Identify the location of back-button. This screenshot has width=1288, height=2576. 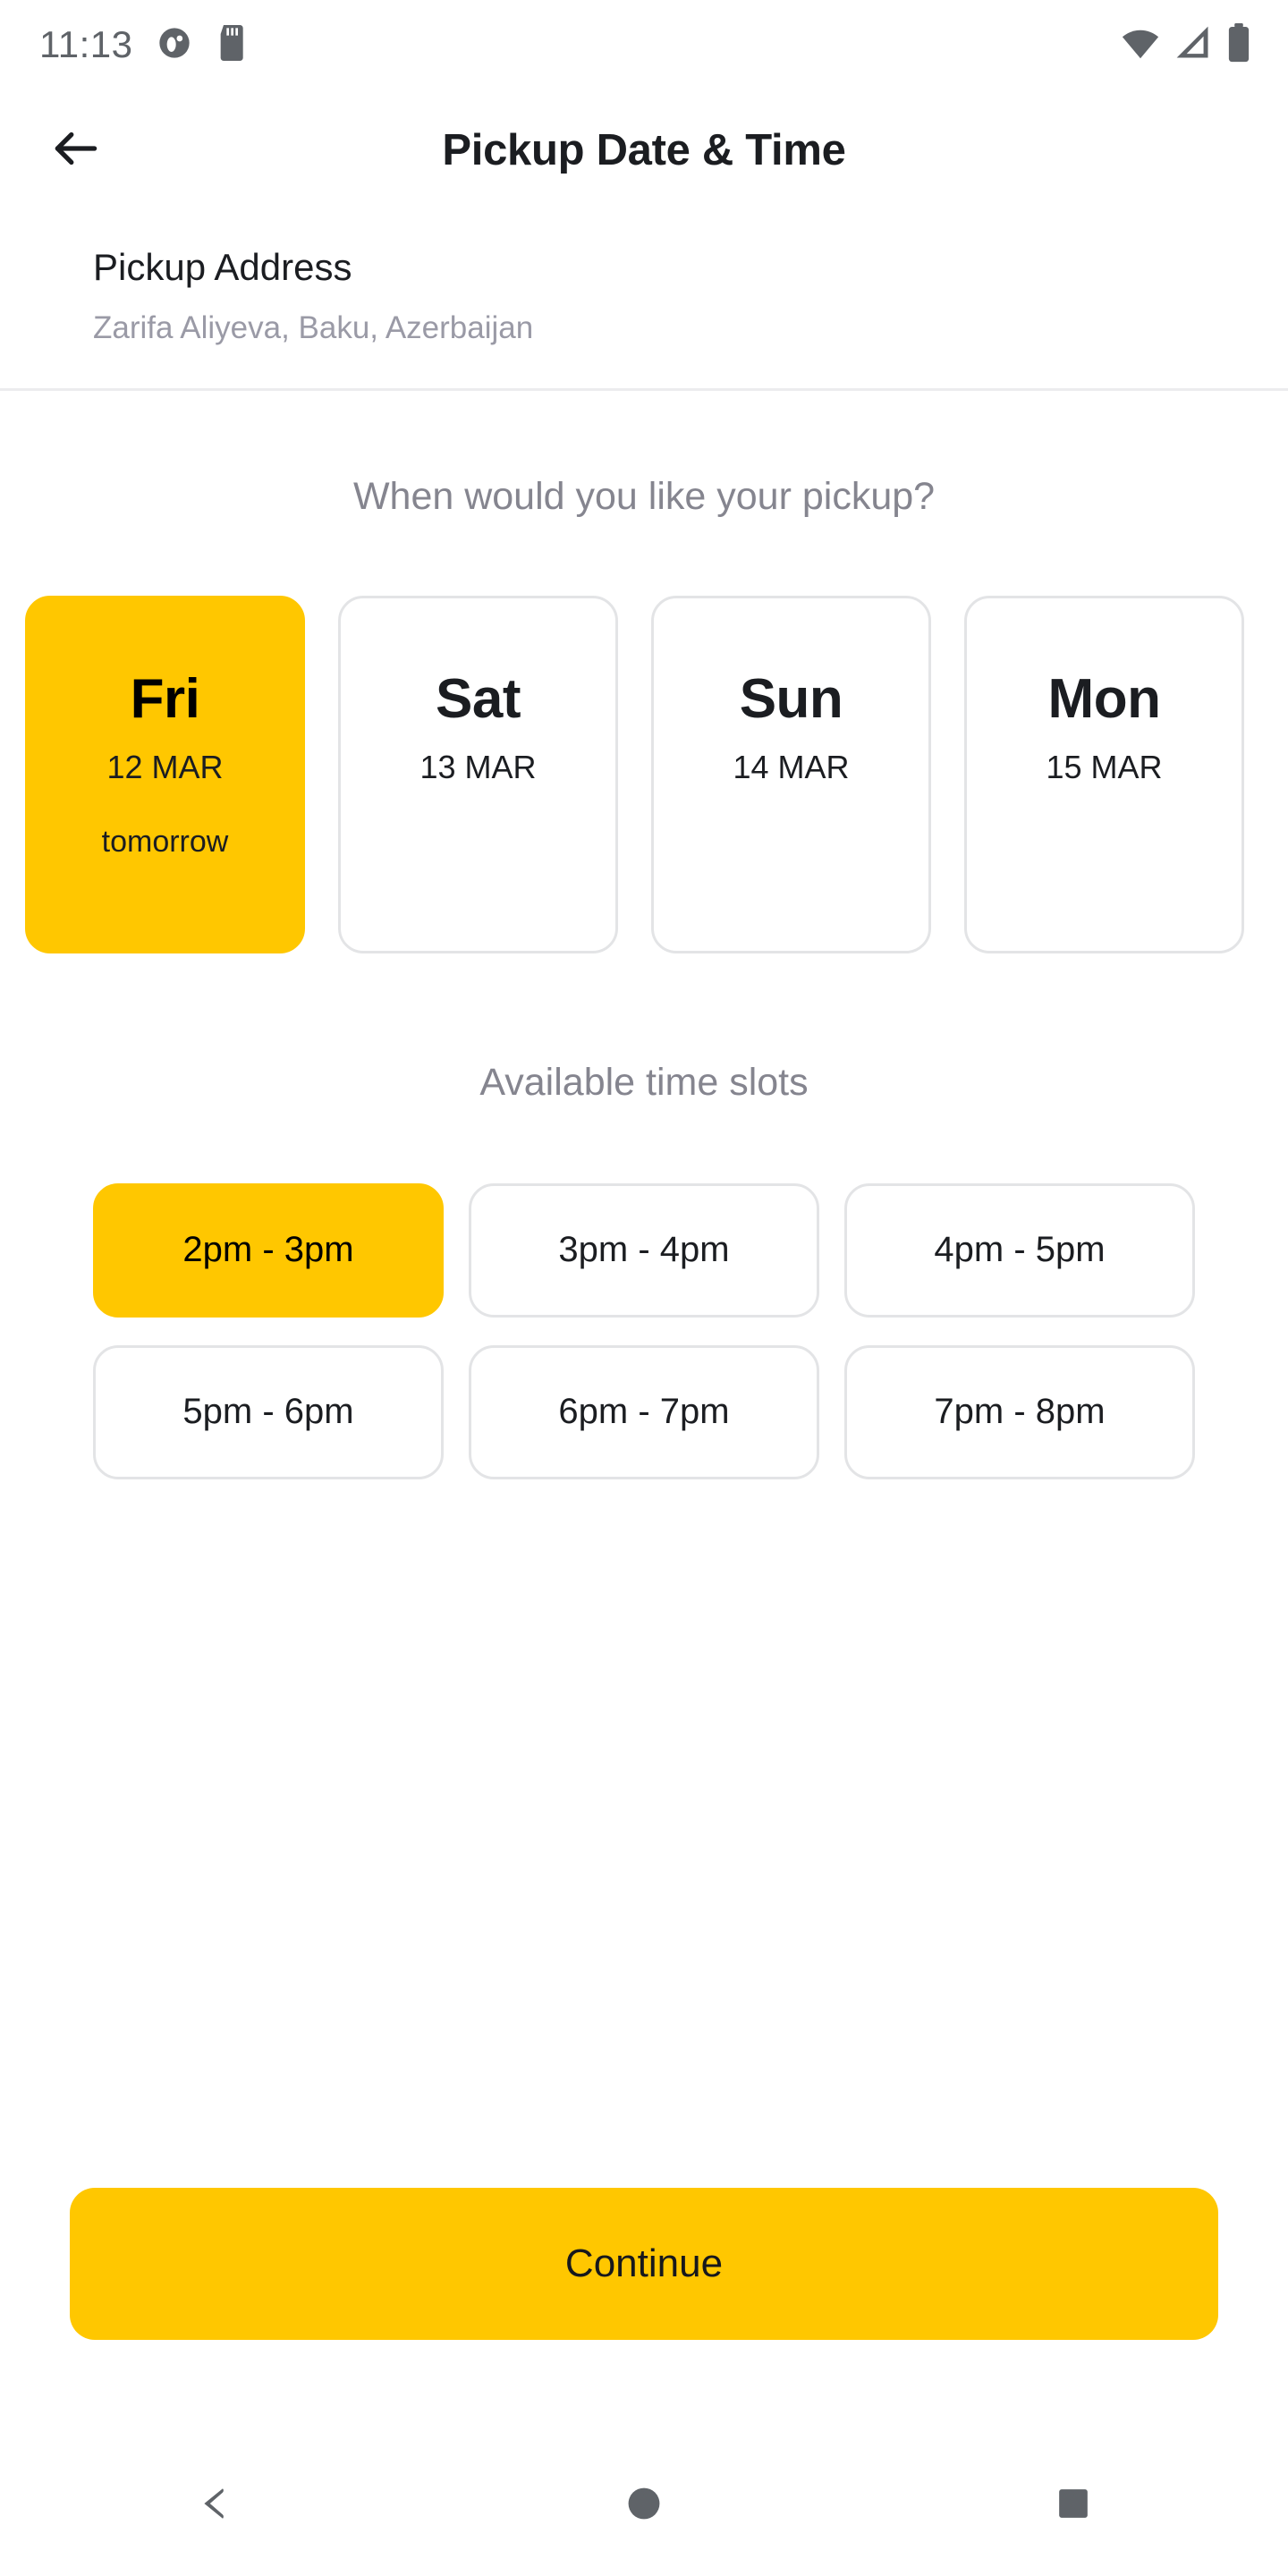
(76, 150).